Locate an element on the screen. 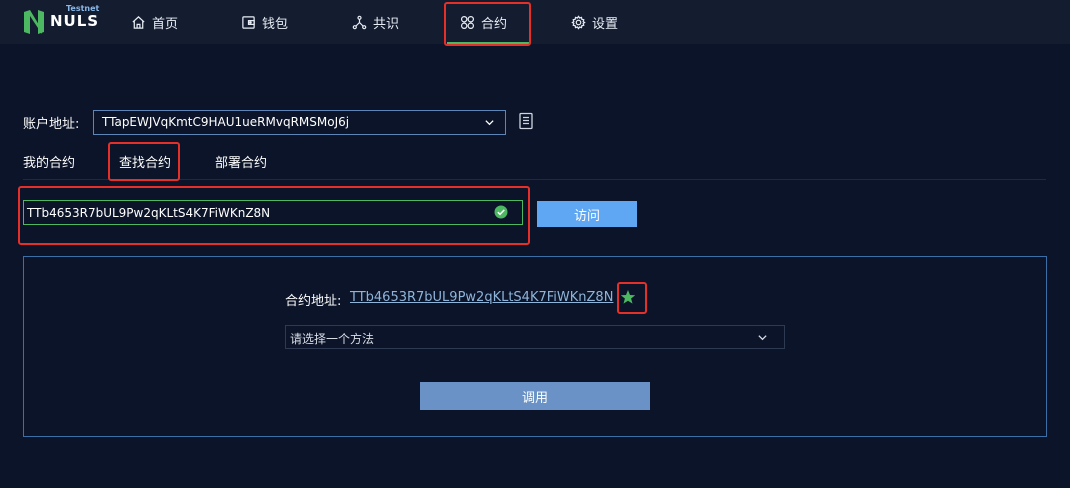 The image size is (1070, 488). nuls-logo: NULS Testnet is located at coordinates (62, 21).